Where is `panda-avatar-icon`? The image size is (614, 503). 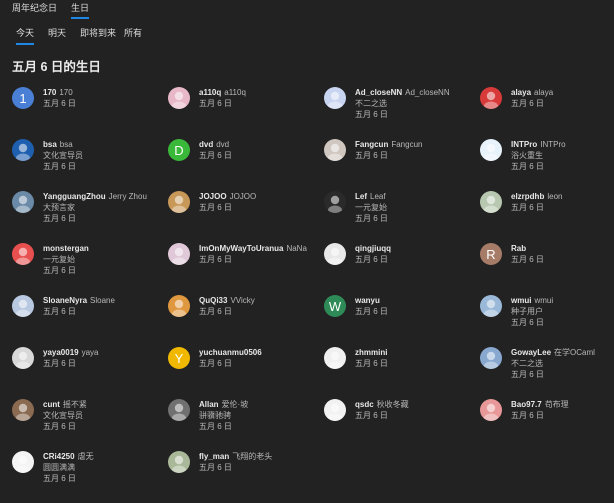
panda-avatar-icon is located at coordinates (335, 410).